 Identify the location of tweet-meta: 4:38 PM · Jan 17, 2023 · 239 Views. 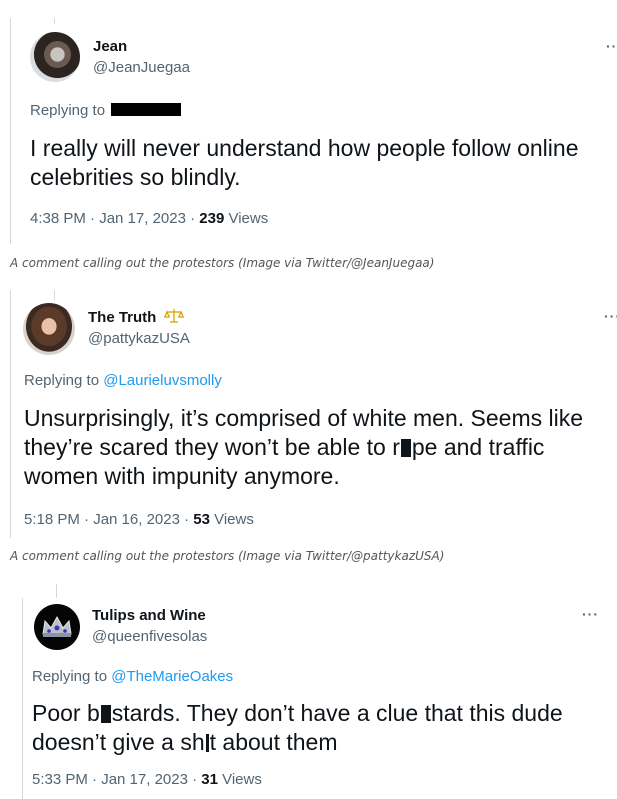
(149, 218).